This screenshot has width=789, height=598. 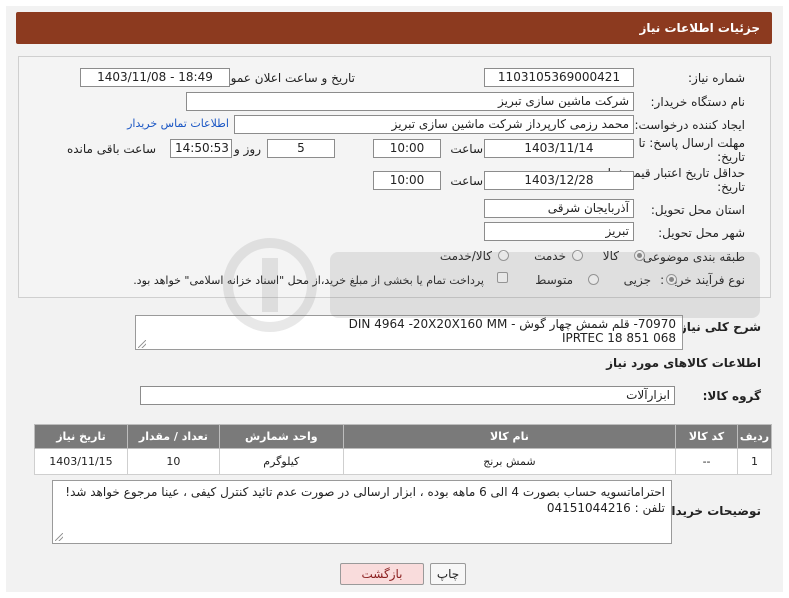 What do you see at coordinates (637, 280) in the screenshot?
I see `purchase-type-option-minor: جزیی` at bounding box center [637, 280].